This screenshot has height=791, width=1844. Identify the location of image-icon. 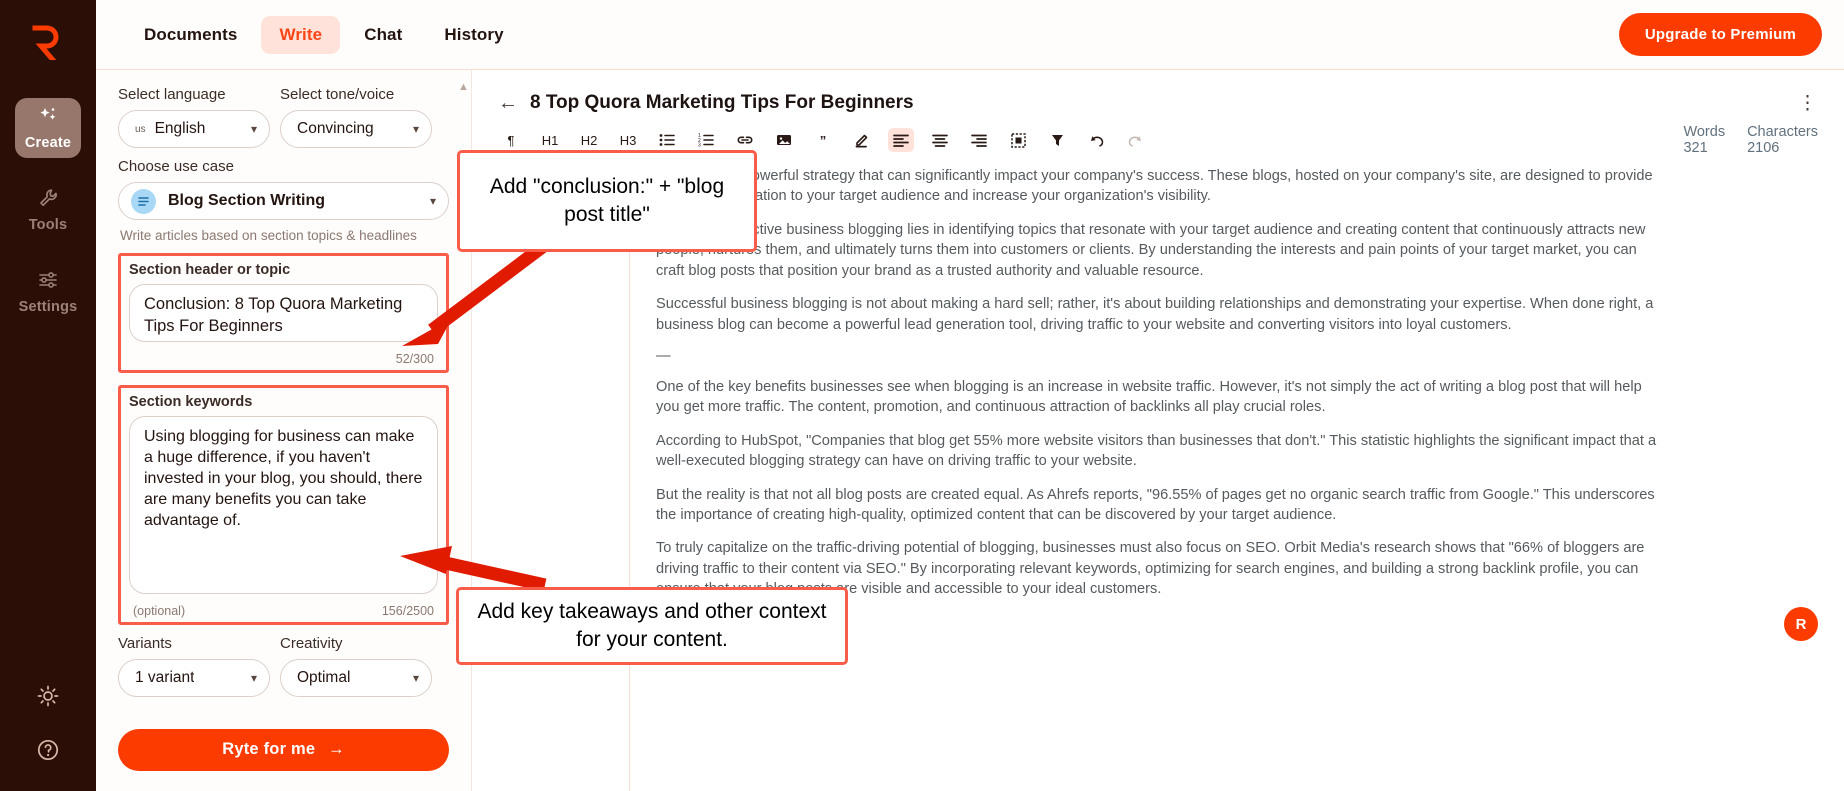
(784, 140).